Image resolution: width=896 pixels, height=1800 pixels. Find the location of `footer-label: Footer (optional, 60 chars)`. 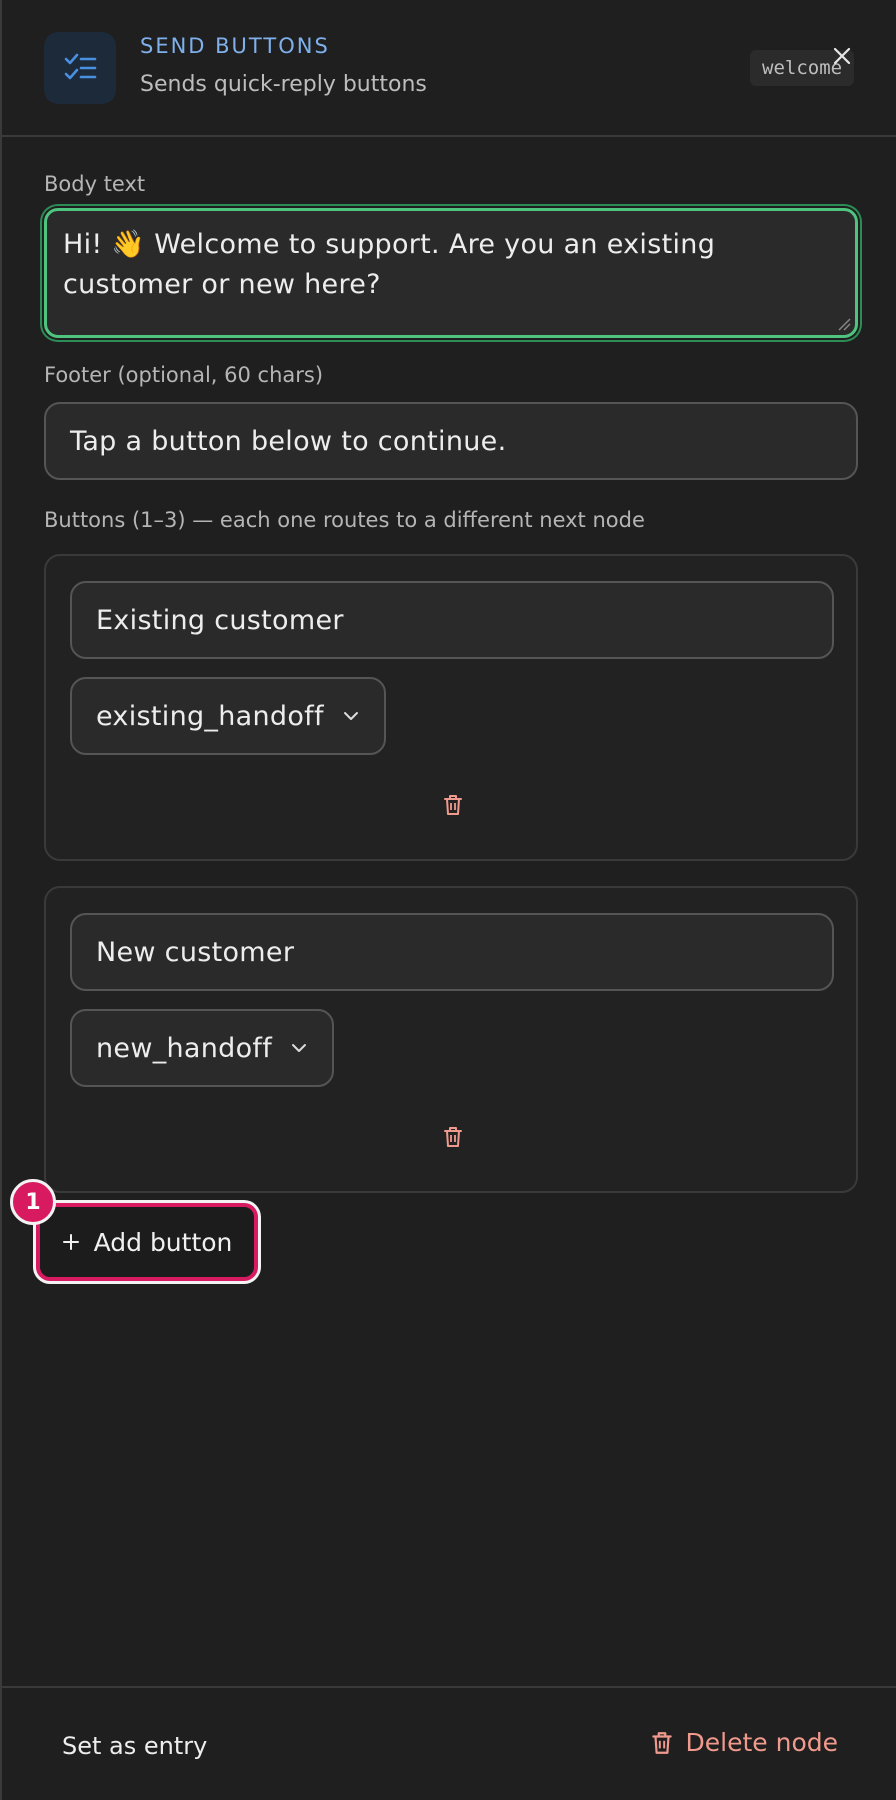

footer-label: Footer (optional, 60 chars) is located at coordinates (184, 375).